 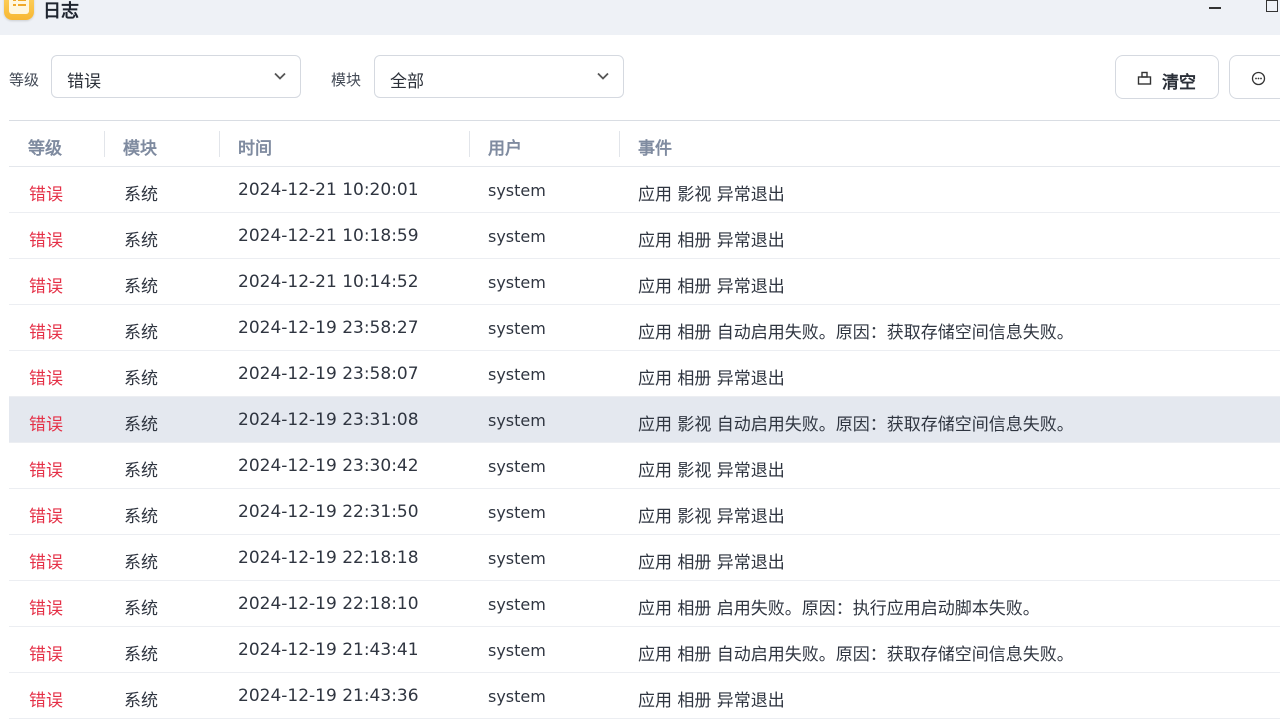 What do you see at coordinates (328, 328) in the screenshot?
I see `time-cell: 2024-12-19 23:58:27` at bounding box center [328, 328].